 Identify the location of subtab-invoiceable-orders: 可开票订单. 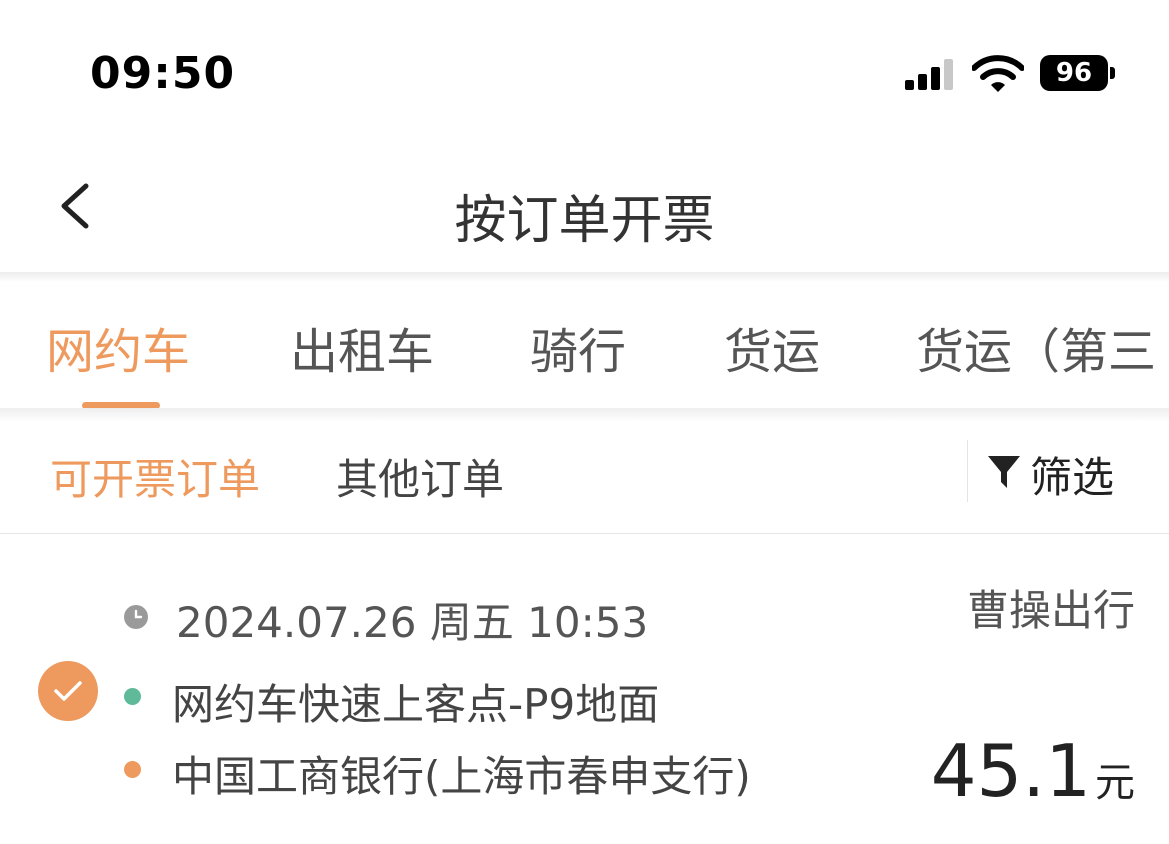
(155, 476).